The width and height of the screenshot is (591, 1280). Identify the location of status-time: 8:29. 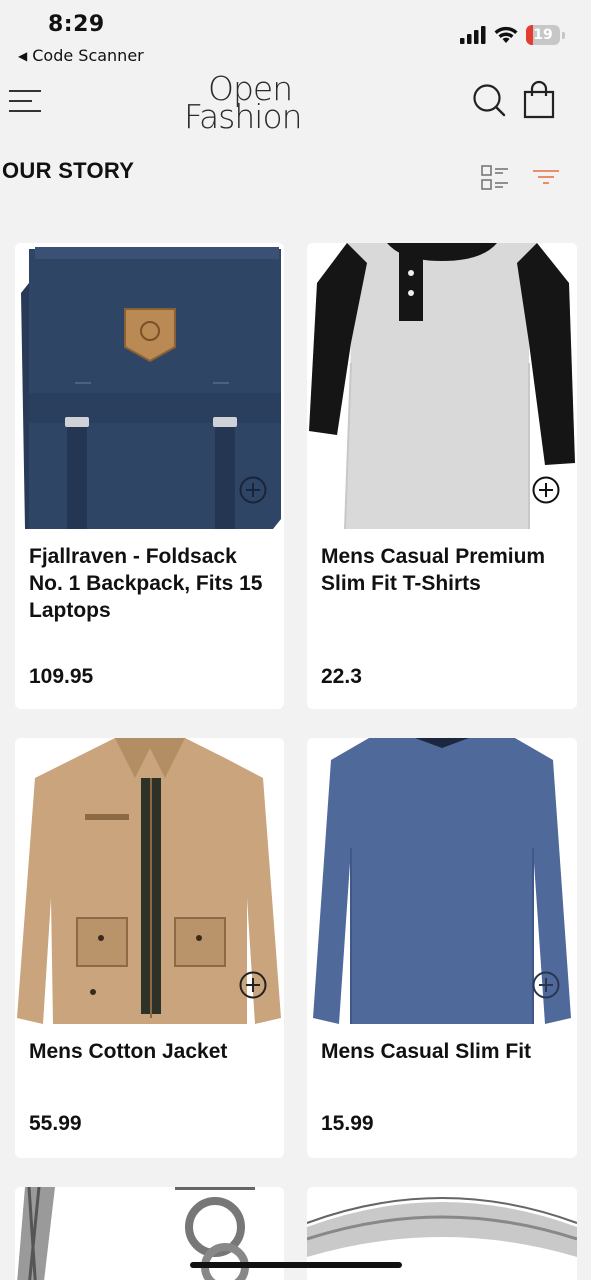
(76, 24).